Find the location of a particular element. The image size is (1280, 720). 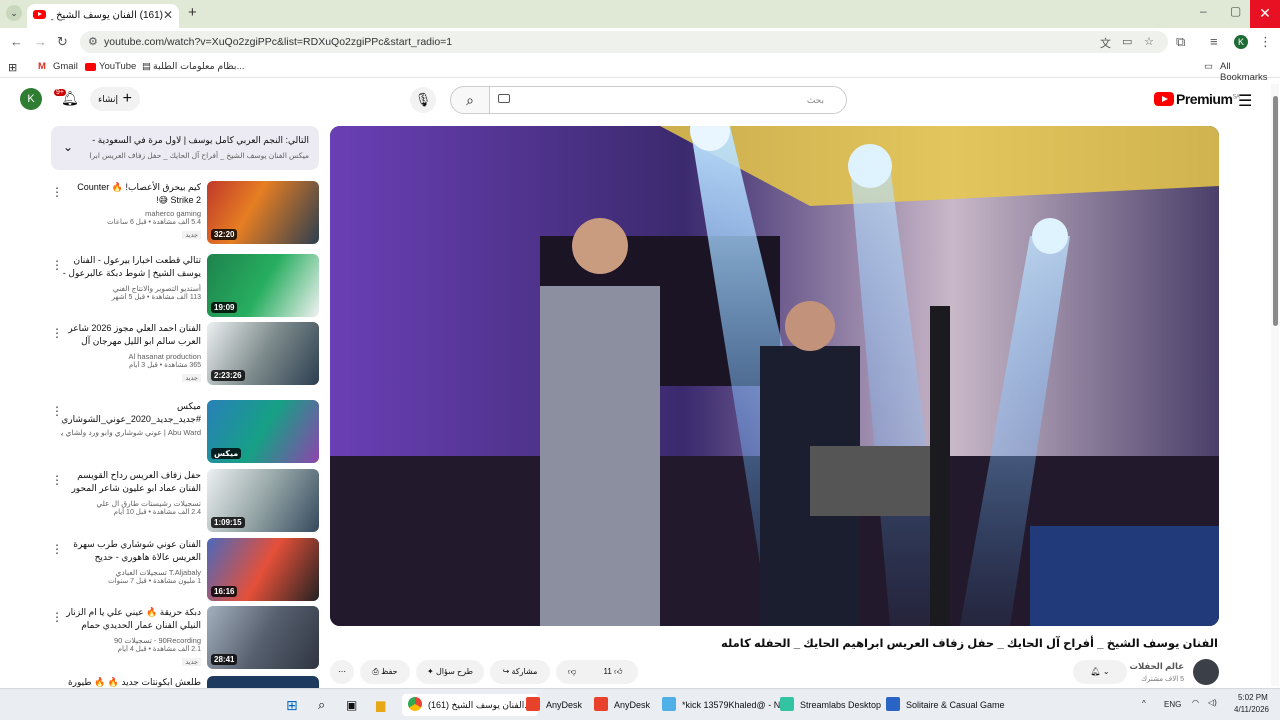

recommendation-item: طلعش ابكونتات جديد 🔥 🔥 طيورة is located at coordinates (185, 682).